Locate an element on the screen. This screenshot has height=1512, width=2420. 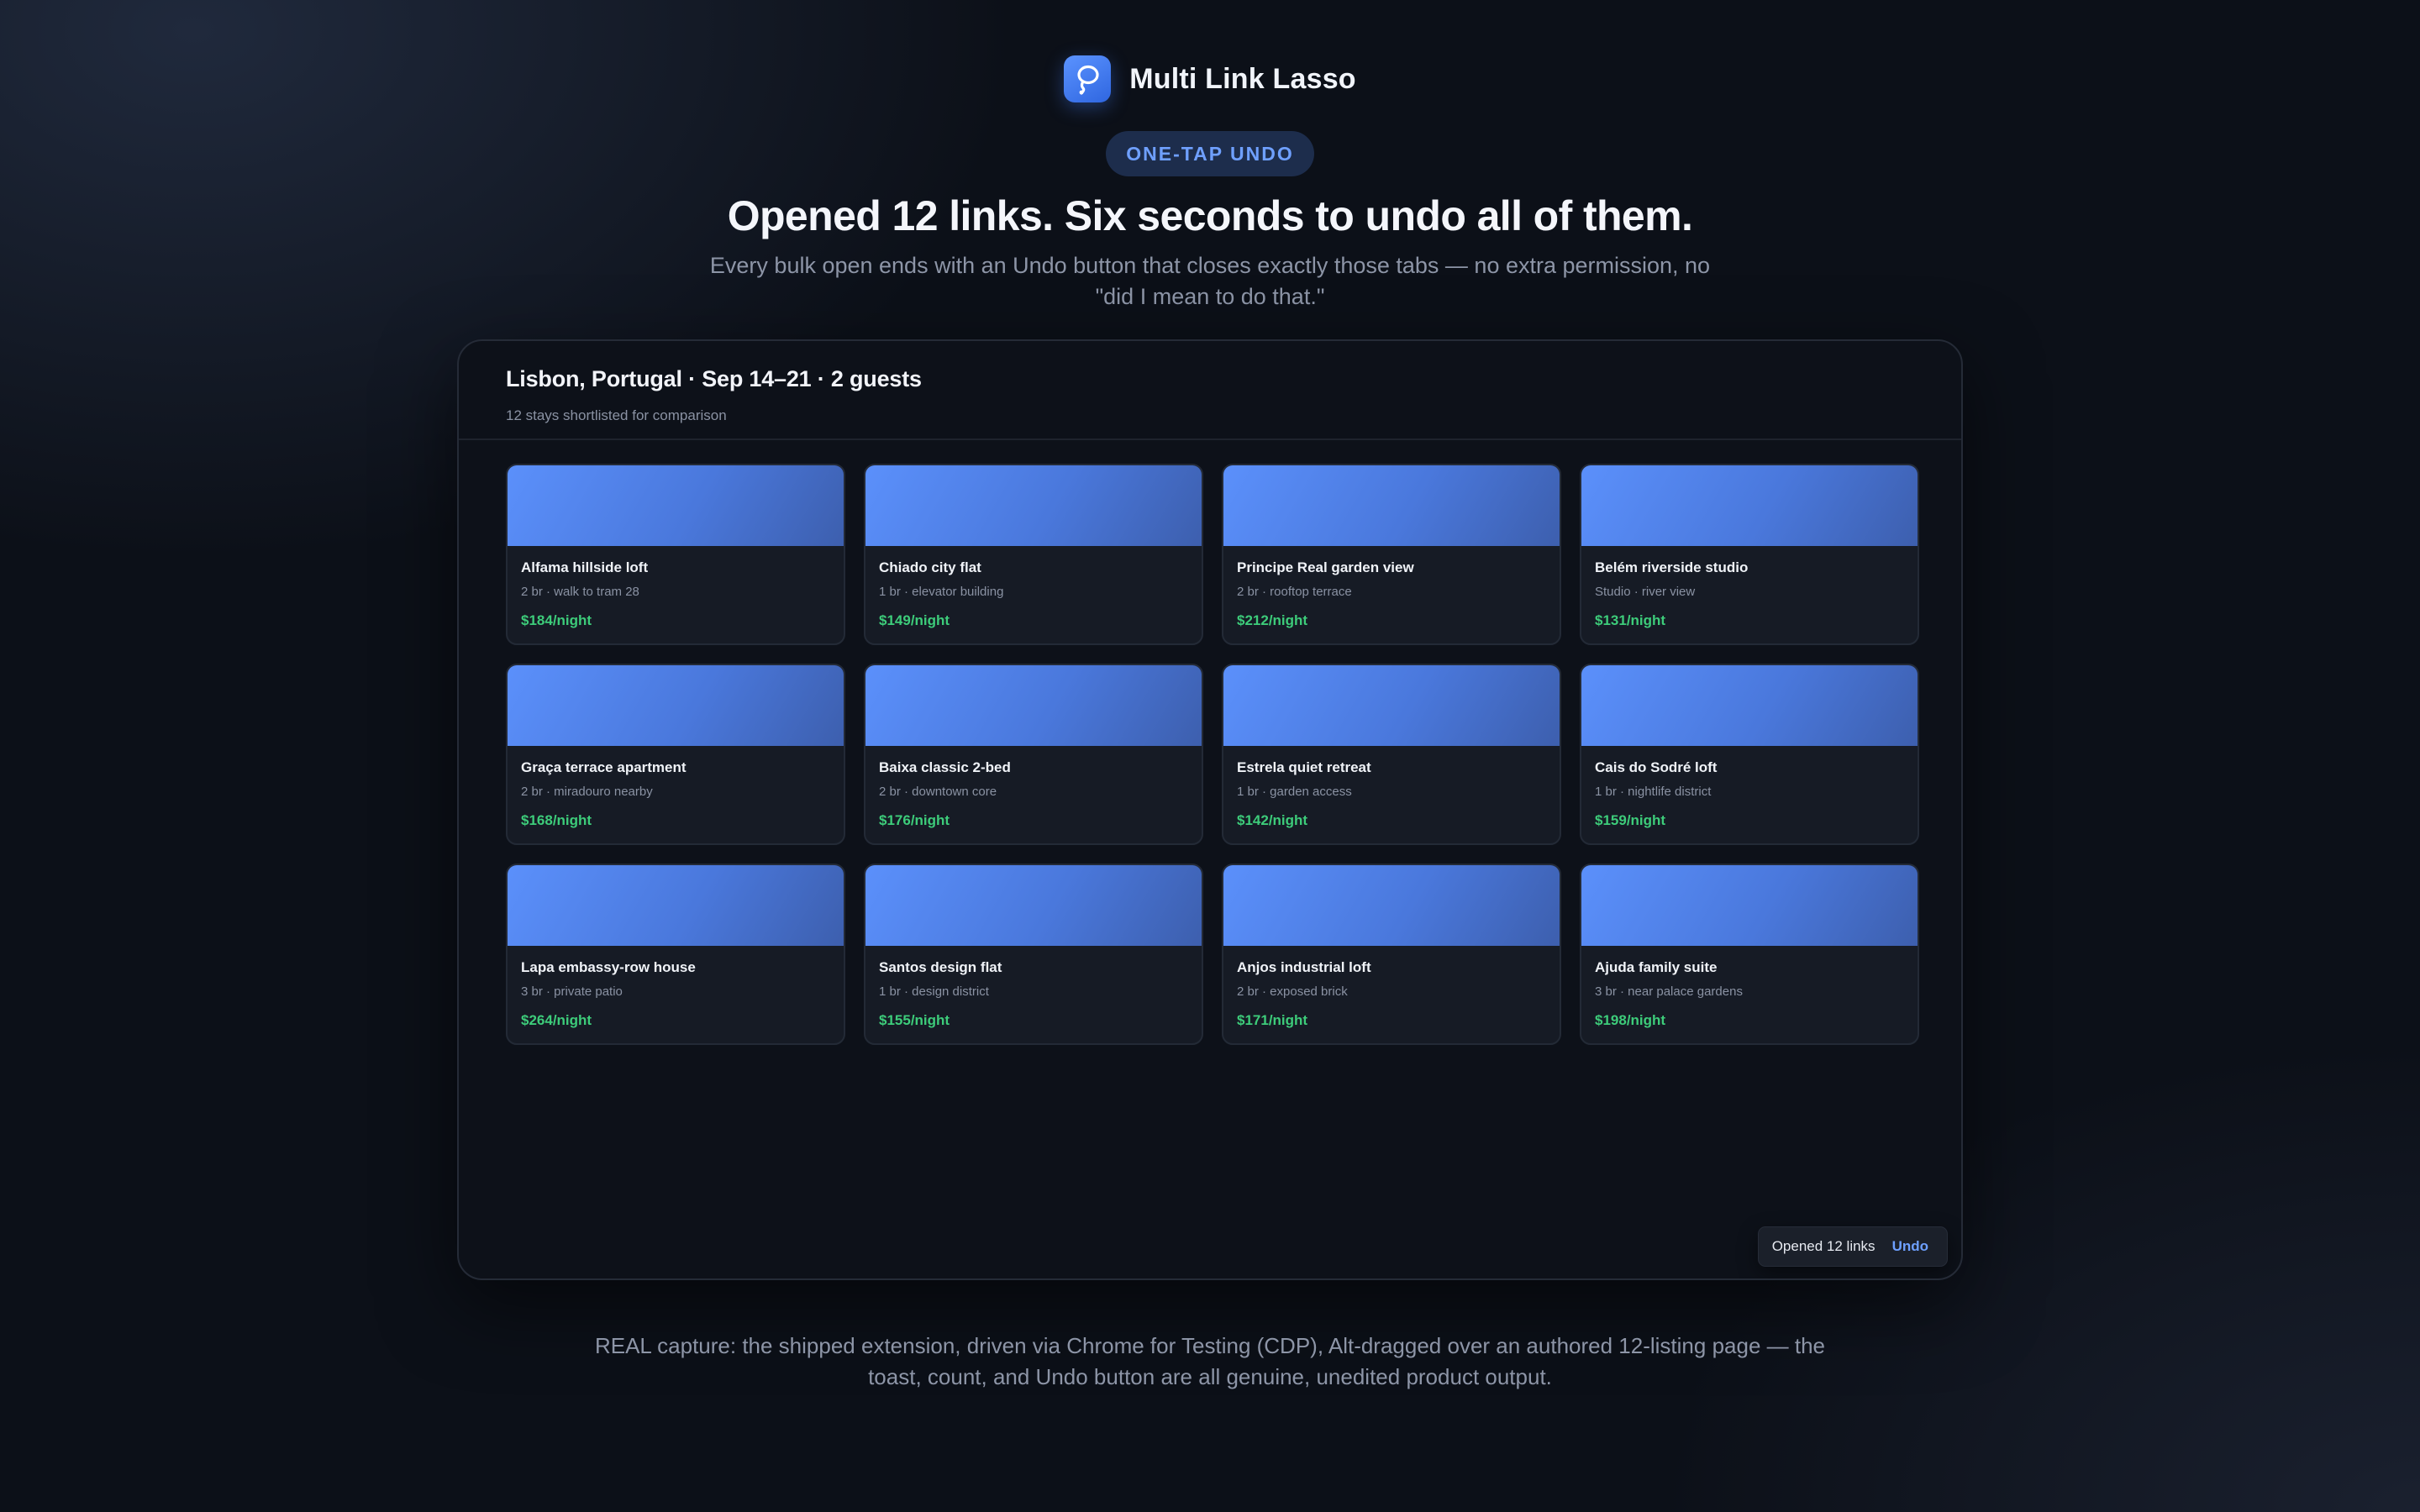
listing-meta: 2 br · exposed brick is located at coordinates (1292, 991).